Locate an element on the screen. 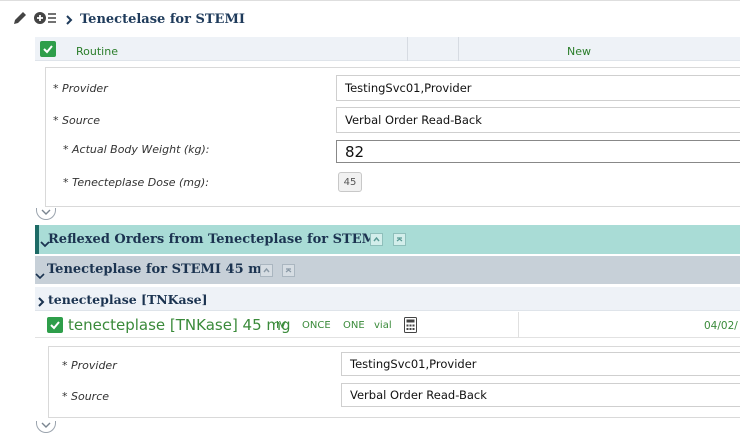 The height and width of the screenshot is (439, 740). quantity-label: ONE is located at coordinates (354, 325).